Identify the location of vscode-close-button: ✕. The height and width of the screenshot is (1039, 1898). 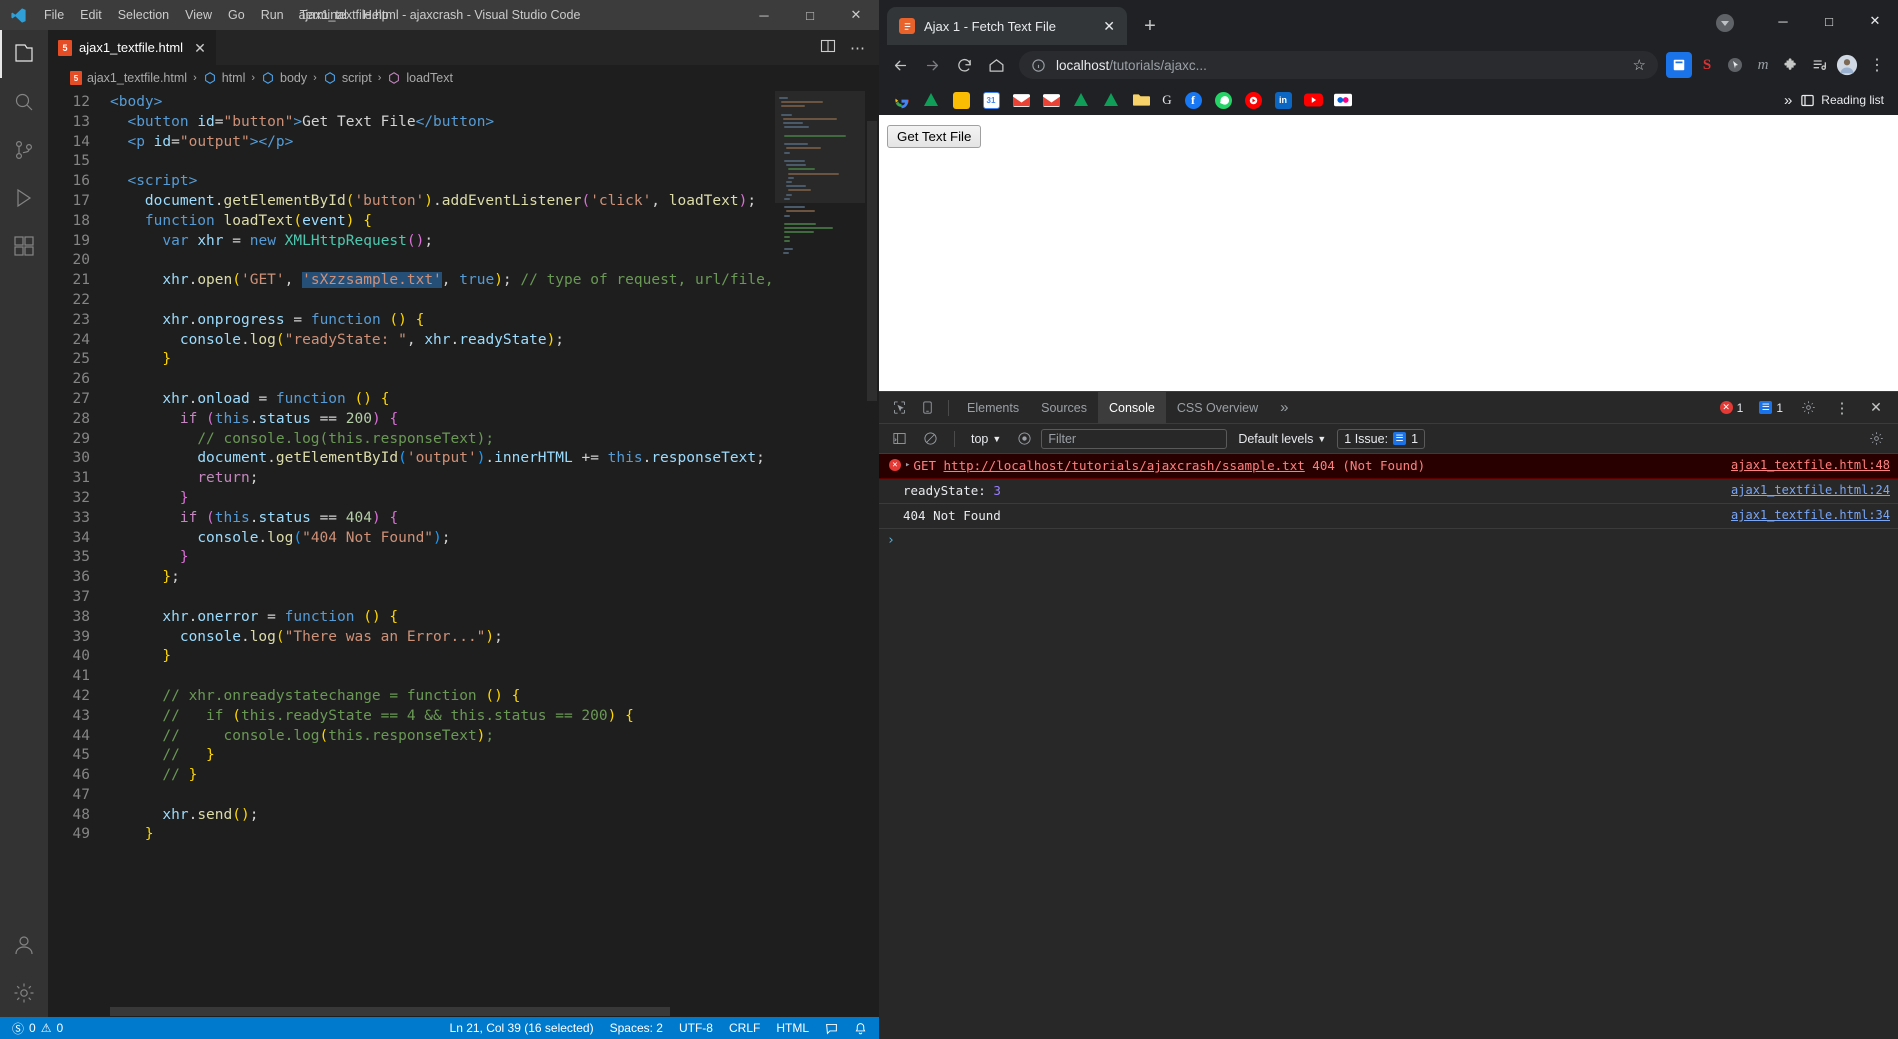
(856, 15).